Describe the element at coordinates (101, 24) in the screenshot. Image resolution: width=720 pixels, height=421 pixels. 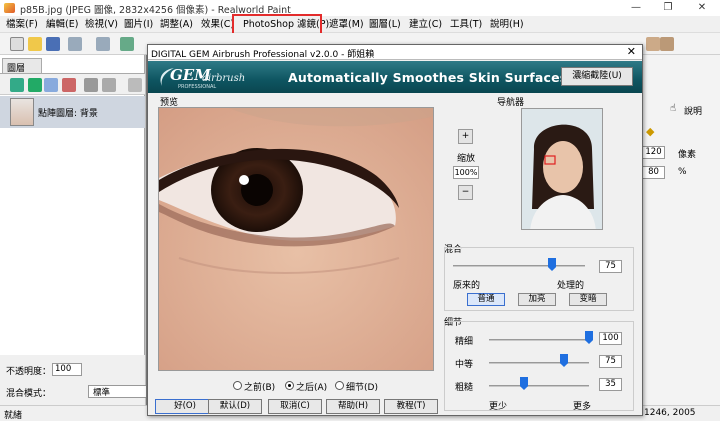
I see `menu-view: 檢視(V)` at that location.